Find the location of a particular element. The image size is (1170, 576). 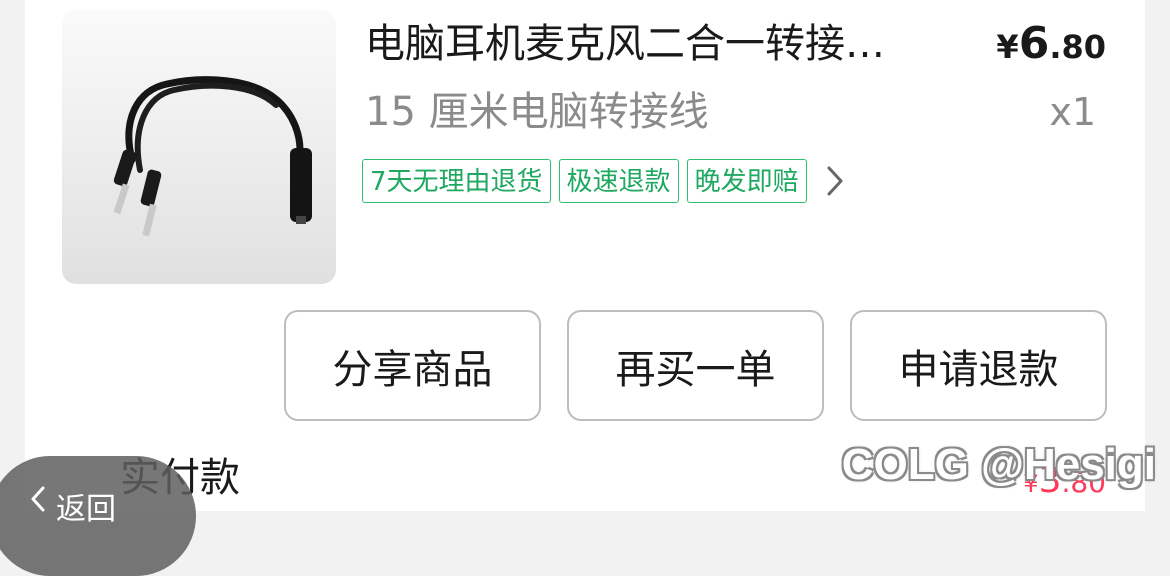

tag-late-ship-compensation: 晚发即赔 is located at coordinates (746, 181).